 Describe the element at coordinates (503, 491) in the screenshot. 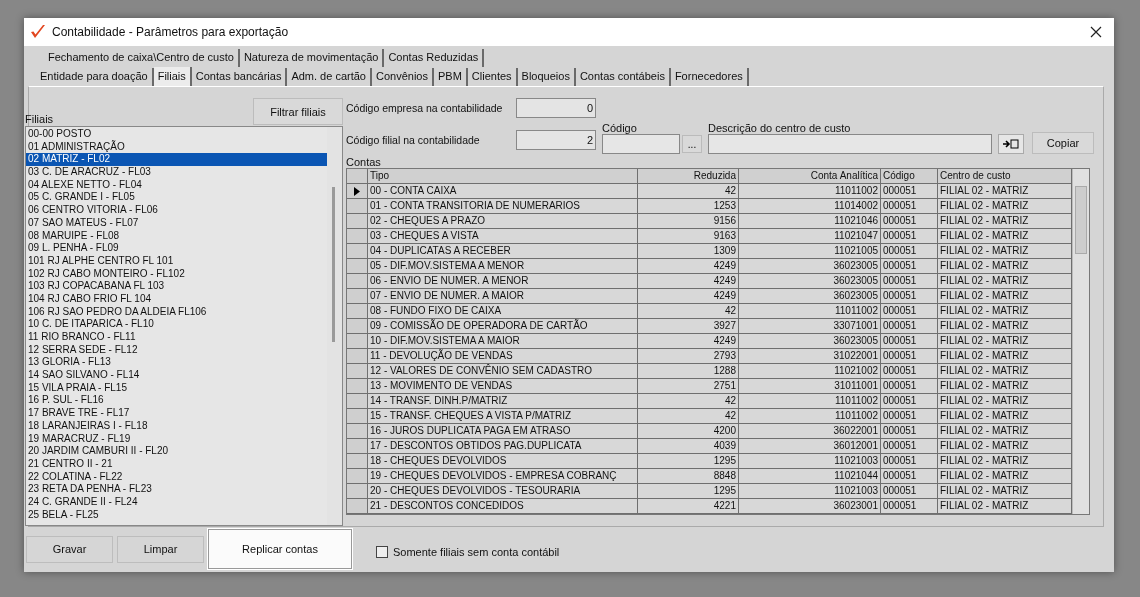

I see `table-cell: 20 - CHEQUES DEVOLVIDOS - TESOURARIA` at that location.